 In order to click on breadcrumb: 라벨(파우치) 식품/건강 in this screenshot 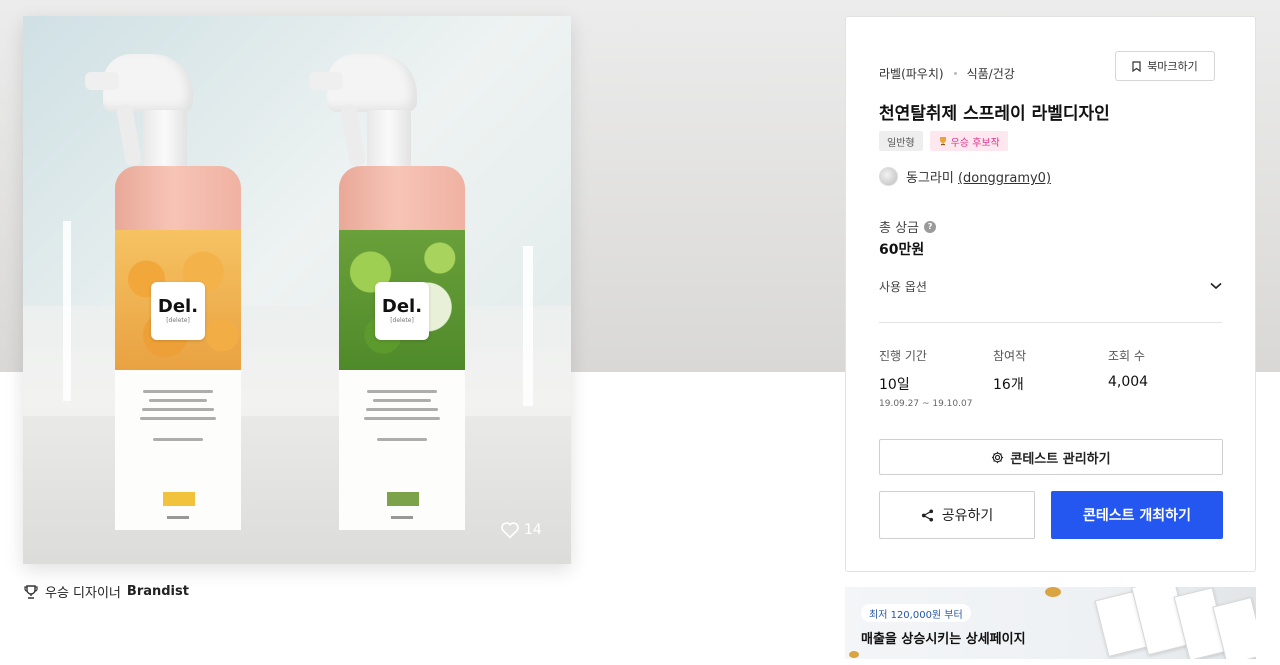, I will do `click(947, 73)`.